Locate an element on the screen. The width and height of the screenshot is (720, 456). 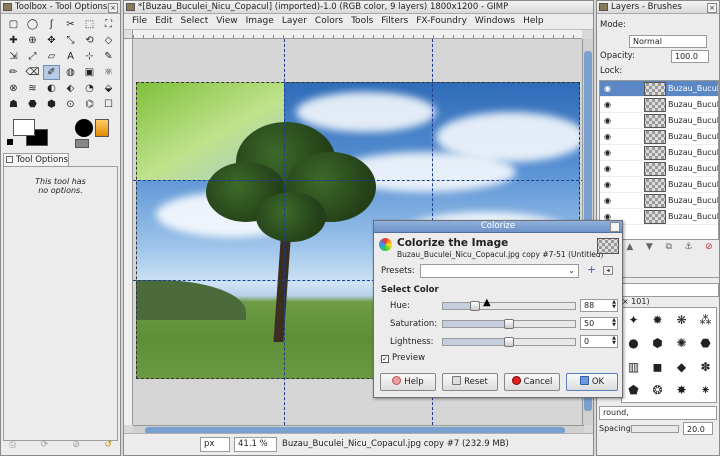
tool-button: ⤢ is located at coordinates (32, 56).